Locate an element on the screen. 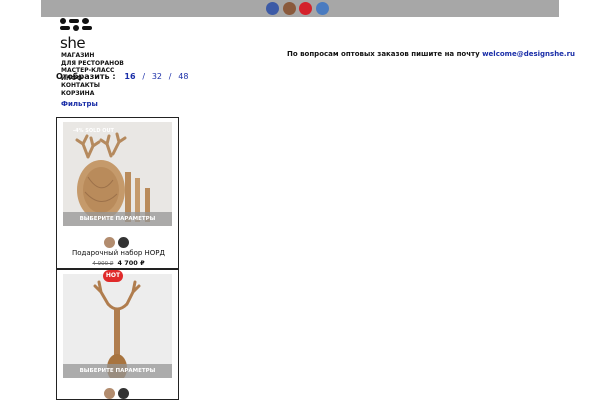 This screenshot has width=600, height=403. menu-item-restaurants: ДЛЯ РЕСТОРАНОВ is located at coordinates (92, 64).